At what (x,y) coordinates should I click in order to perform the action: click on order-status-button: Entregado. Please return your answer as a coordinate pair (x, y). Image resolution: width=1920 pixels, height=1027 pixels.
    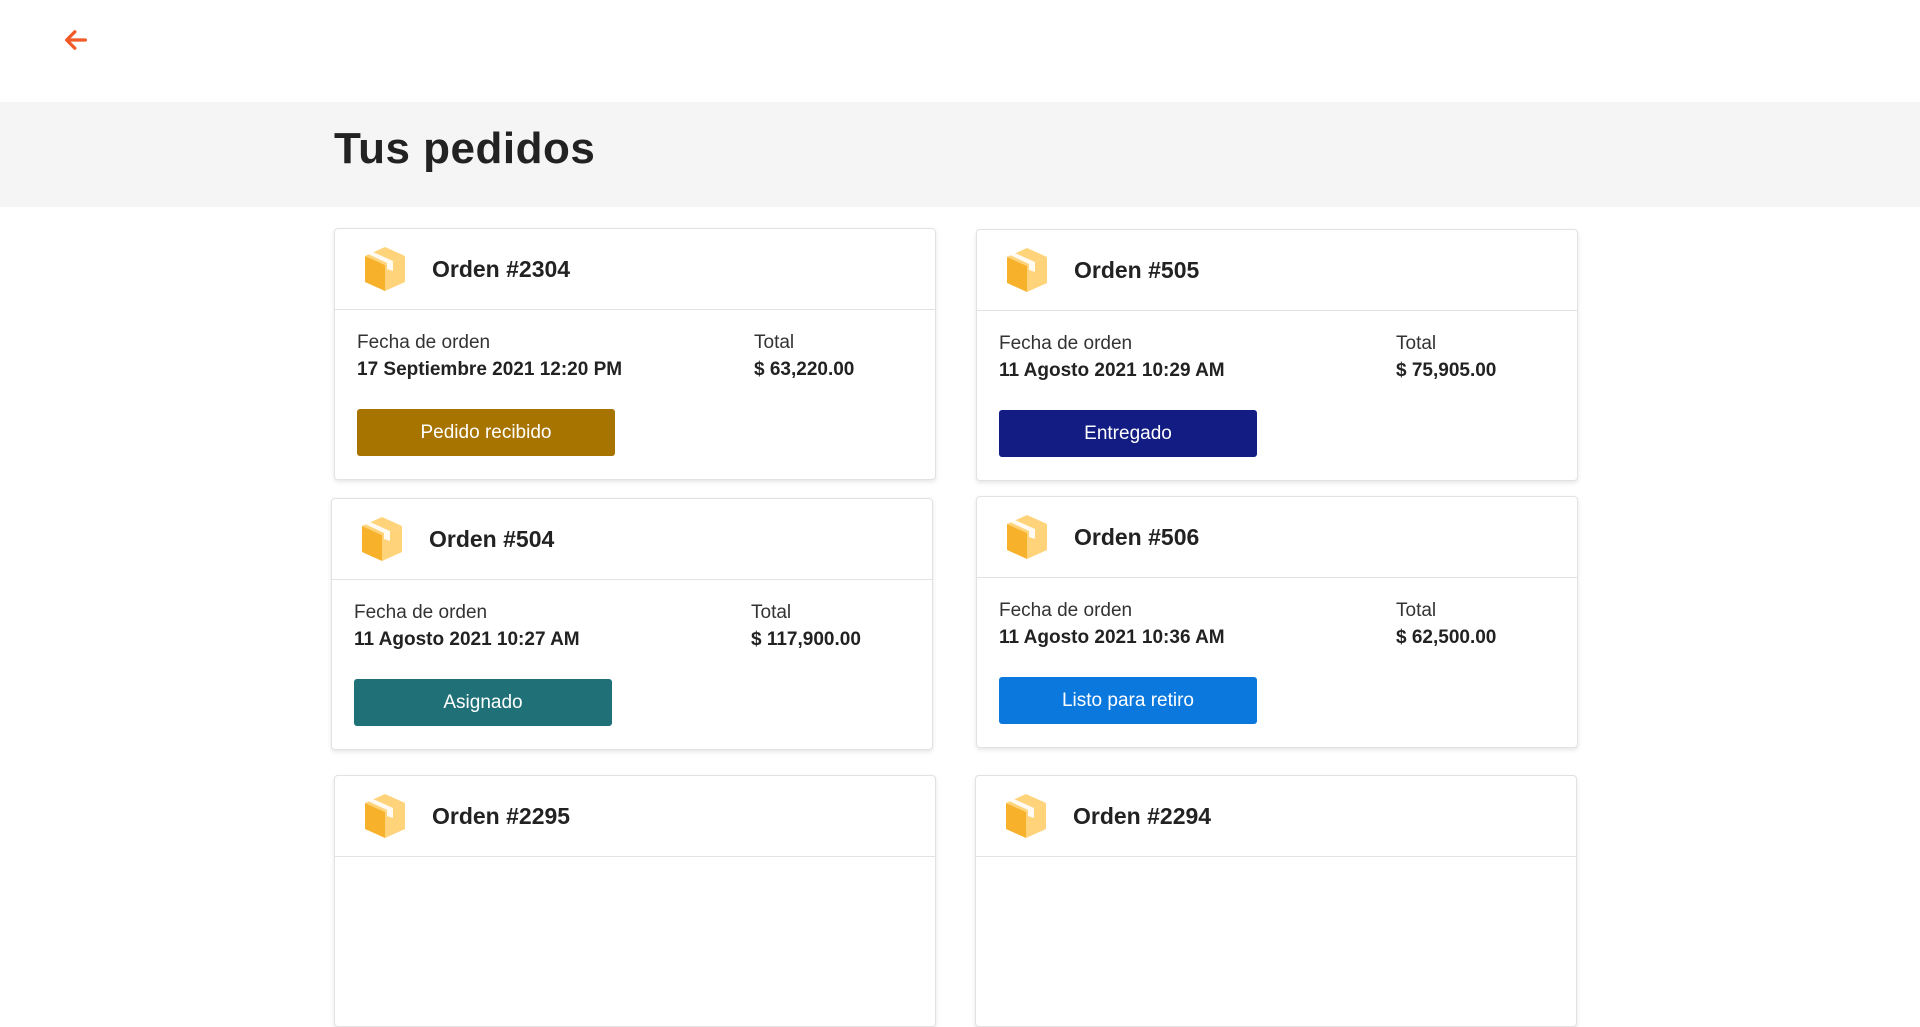
    Looking at the image, I should click on (1128, 433).